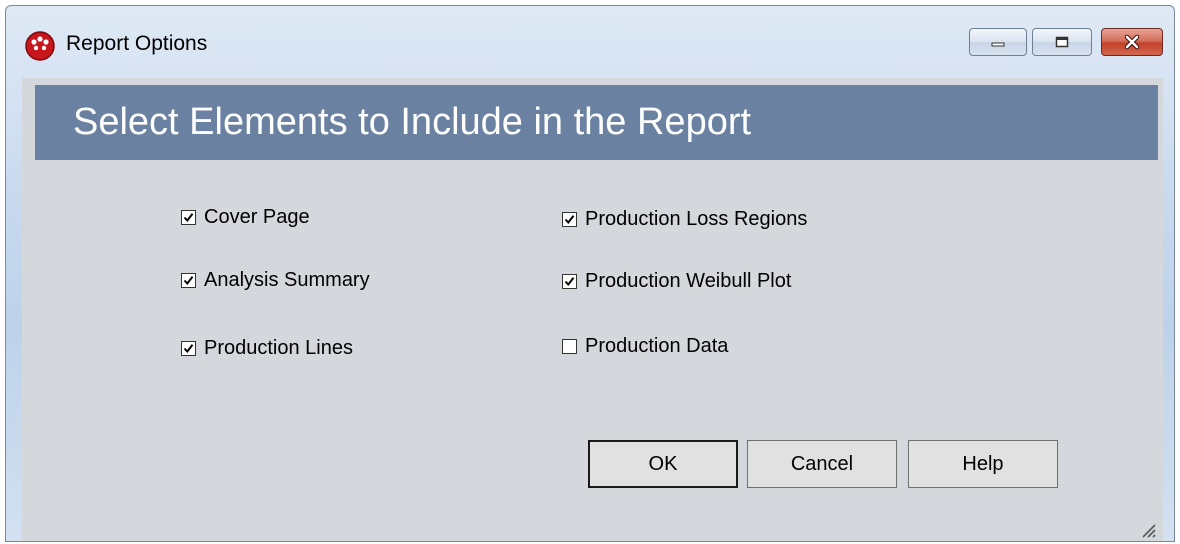 The image size is (1180, 544). What do you see at coordinates (257, 217) in the screenshot?
I see `checkbox-label: Cover Page` at bounding box center [257, 217].